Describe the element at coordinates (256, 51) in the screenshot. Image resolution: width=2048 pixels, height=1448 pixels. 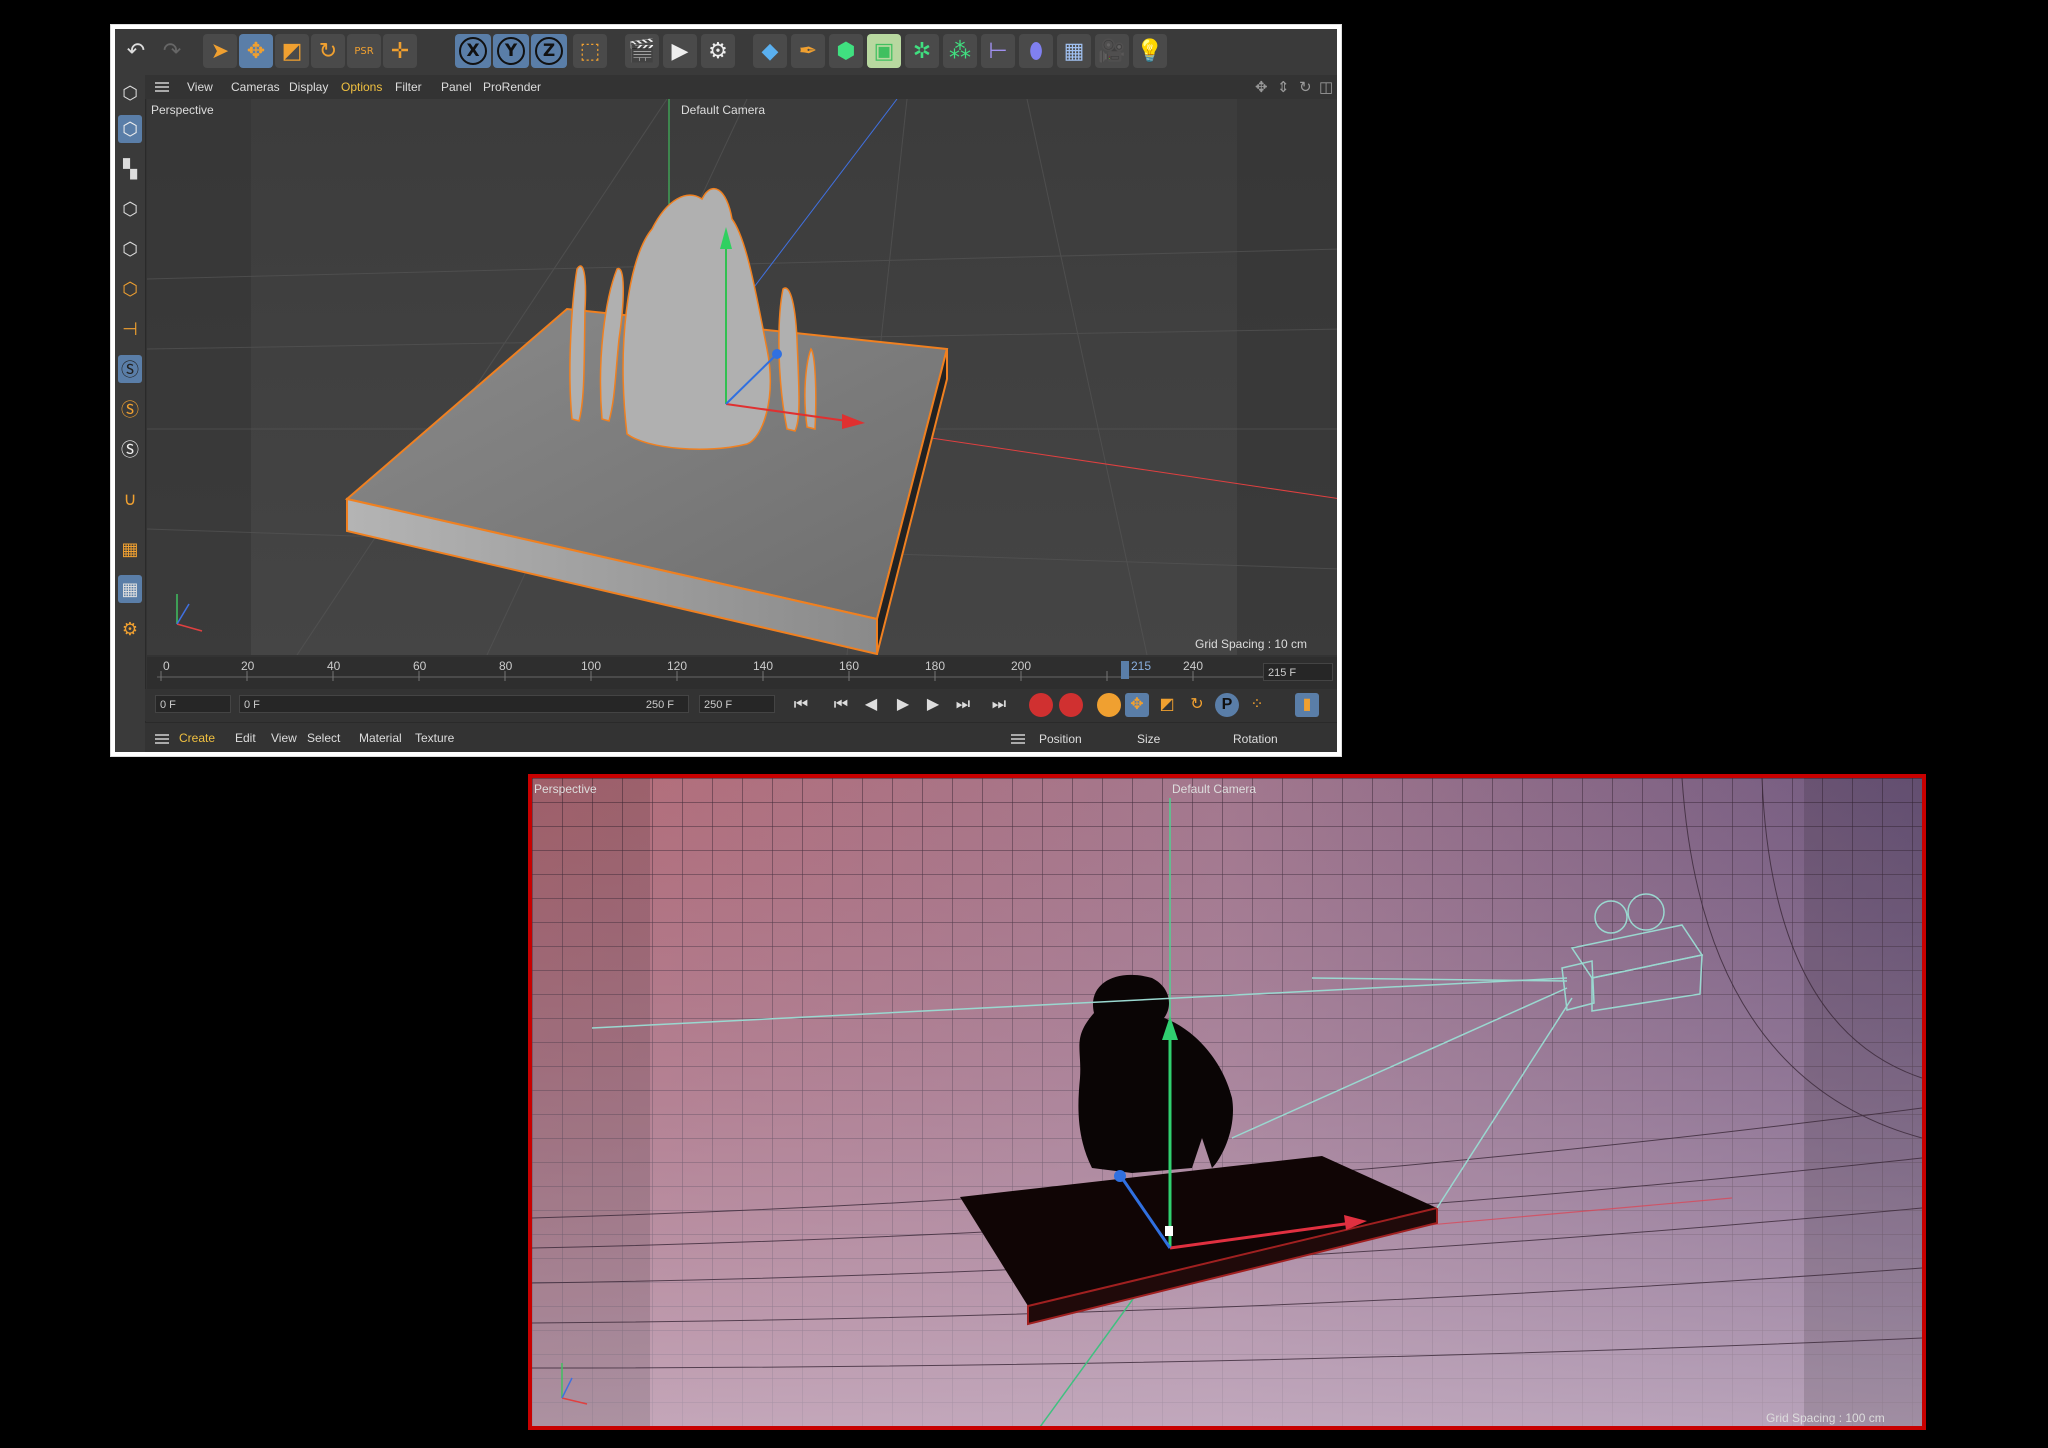
I see `move-icon: ✥` at that location.